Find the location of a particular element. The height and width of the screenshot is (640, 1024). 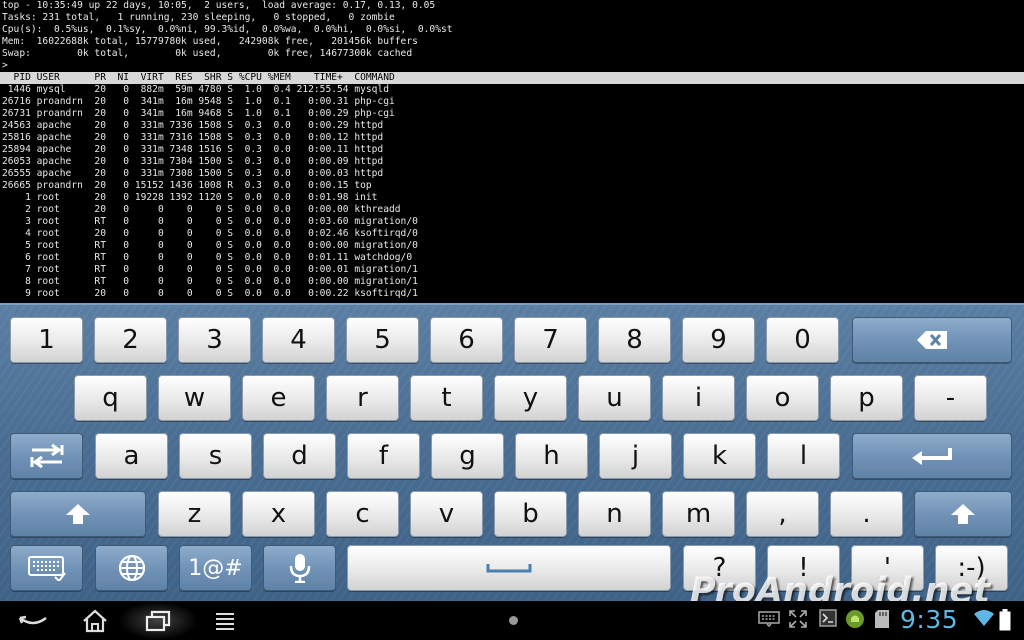

recent-apps-button is located at coordinates (158, 621).